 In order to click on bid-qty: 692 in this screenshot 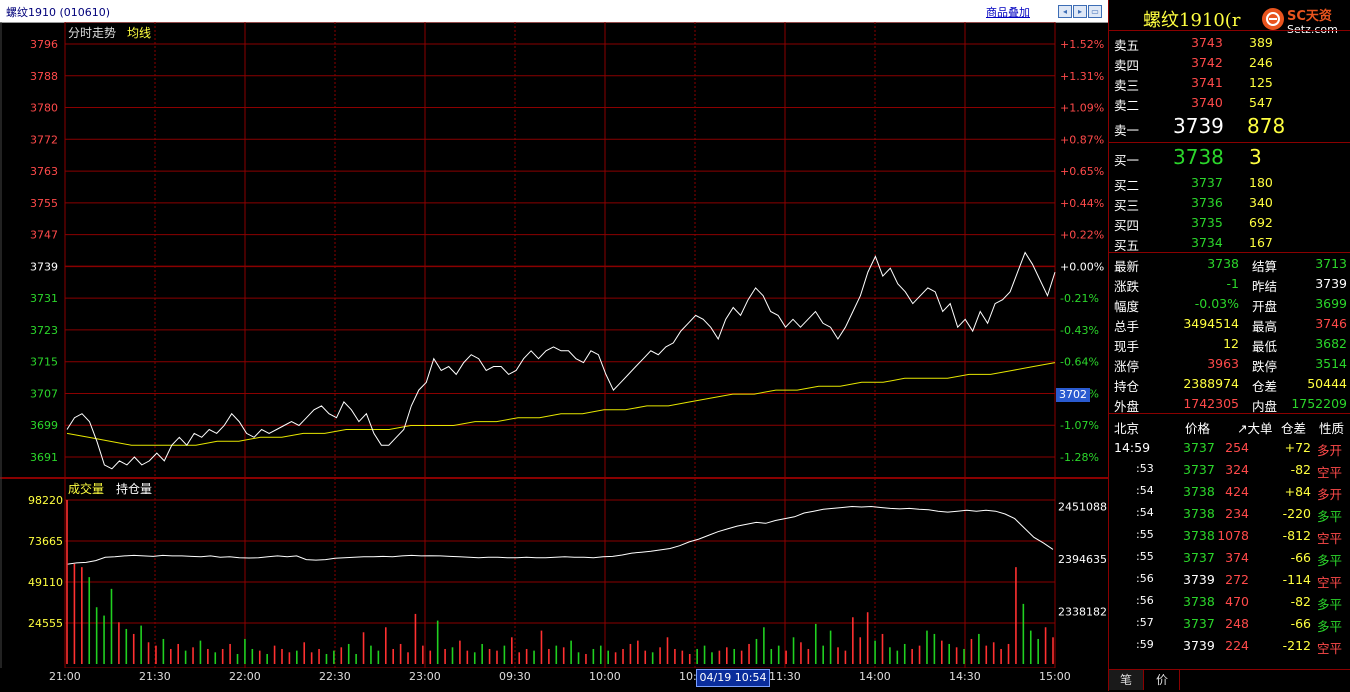, I will do `click(1261, 222)`.